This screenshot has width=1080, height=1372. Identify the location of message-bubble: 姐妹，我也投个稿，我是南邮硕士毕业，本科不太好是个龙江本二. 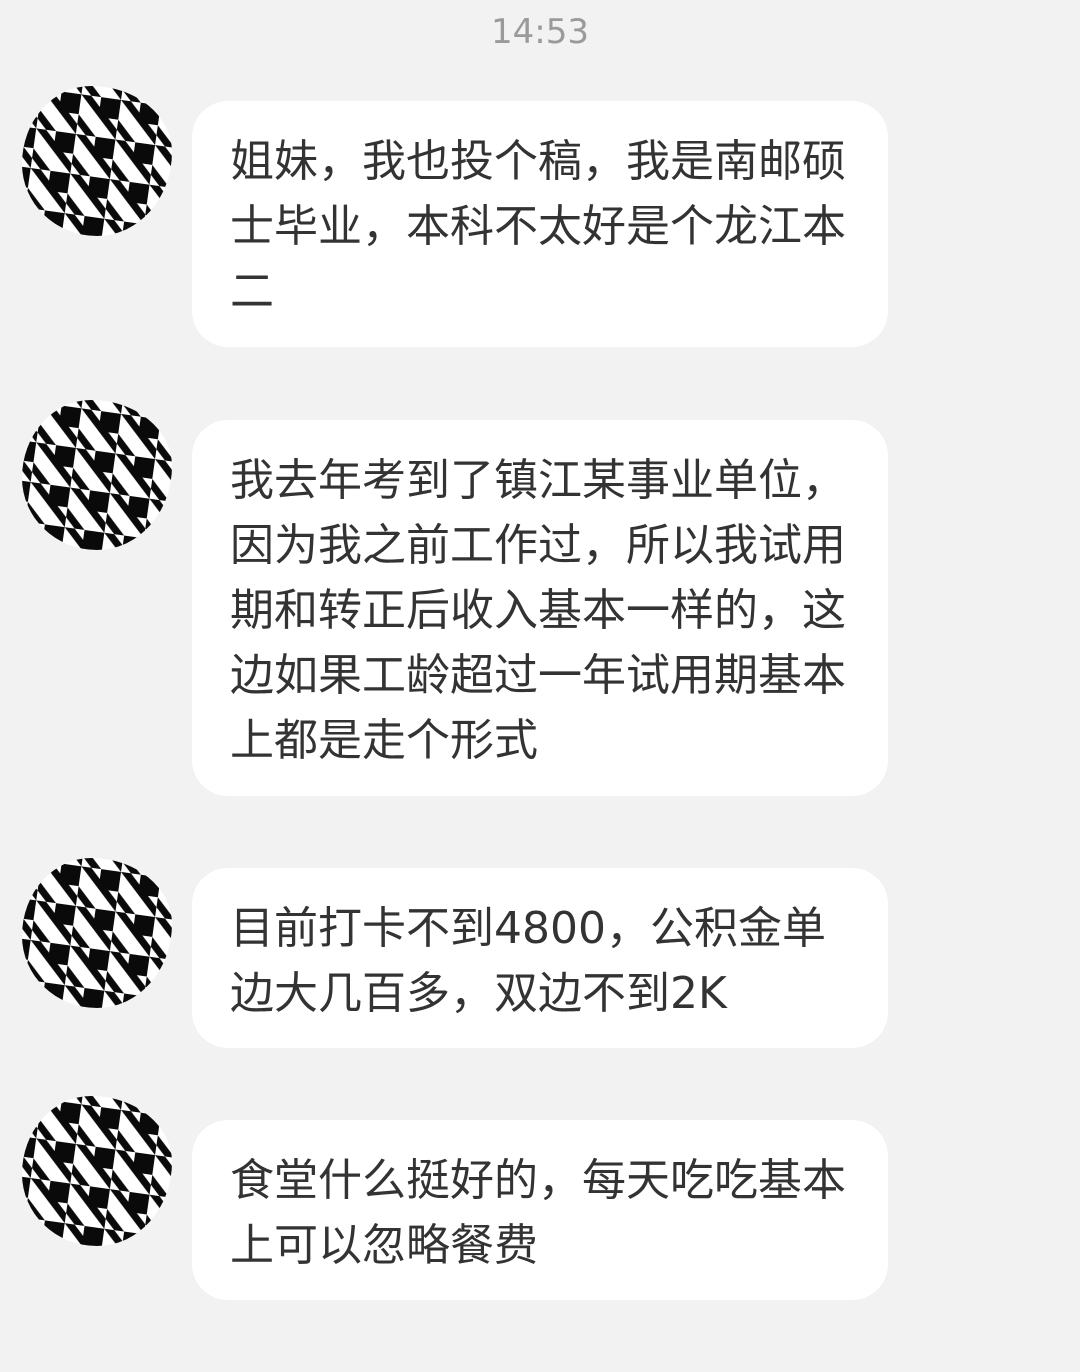
(540, 224).